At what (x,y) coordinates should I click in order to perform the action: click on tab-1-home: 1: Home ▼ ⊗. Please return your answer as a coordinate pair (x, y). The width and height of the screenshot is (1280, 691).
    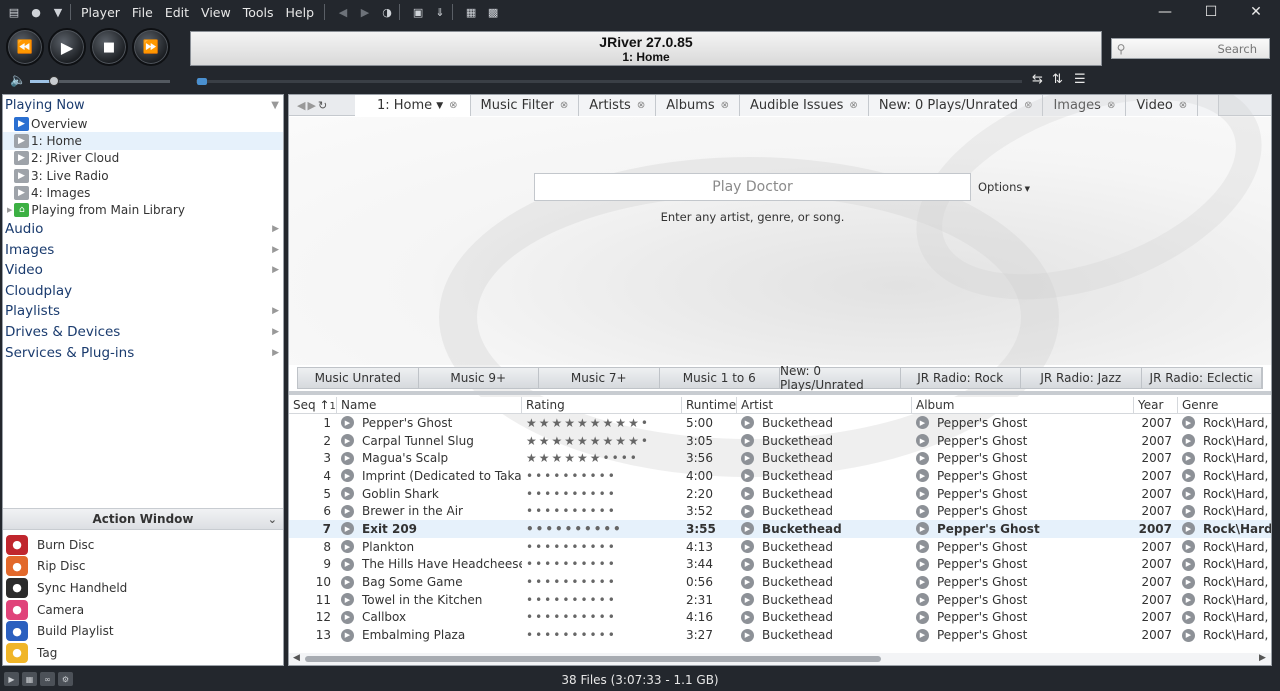
    Looking at the image, I should click on (413, 105).